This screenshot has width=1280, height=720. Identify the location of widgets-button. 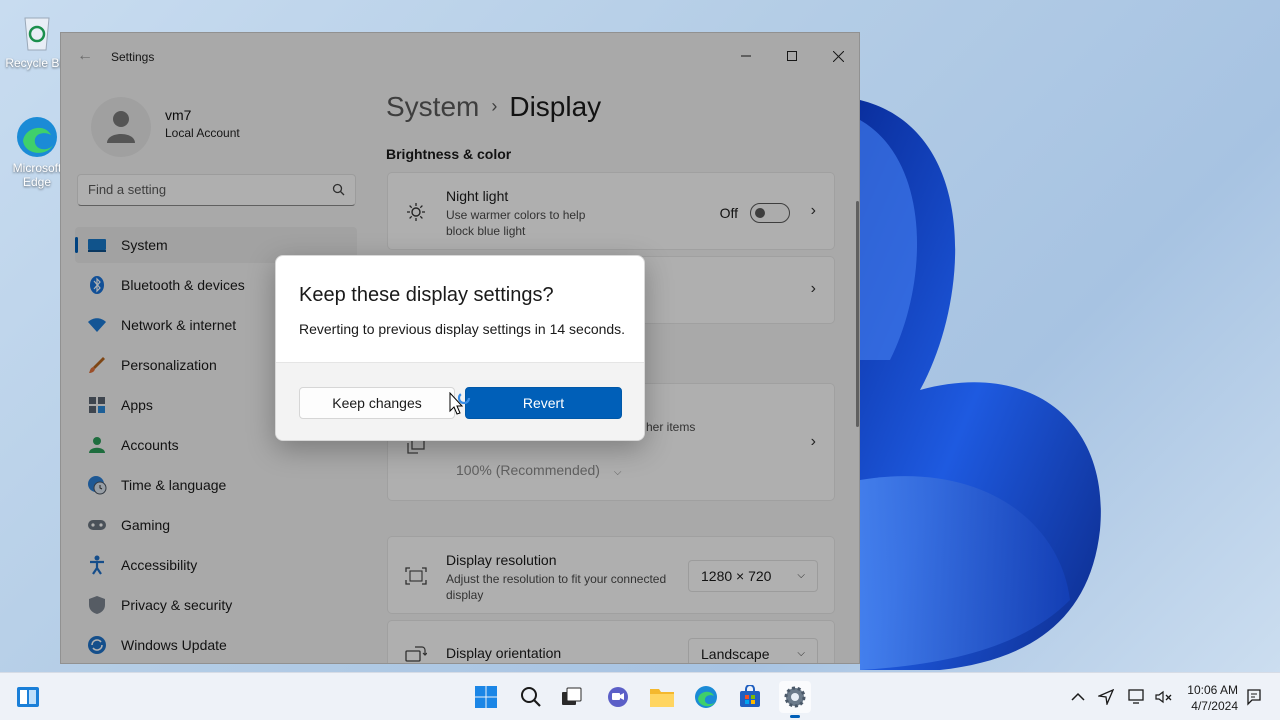
(28, 697).